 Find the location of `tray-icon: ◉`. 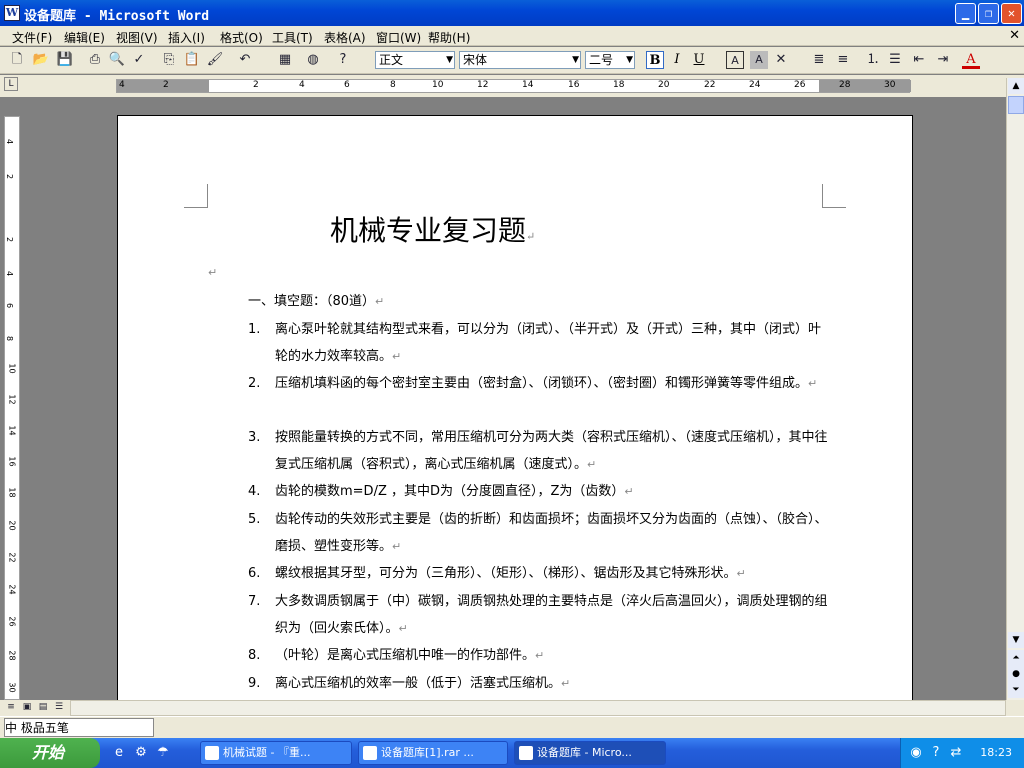

tray-icon: ◉ is located at coordinates (916, 753).